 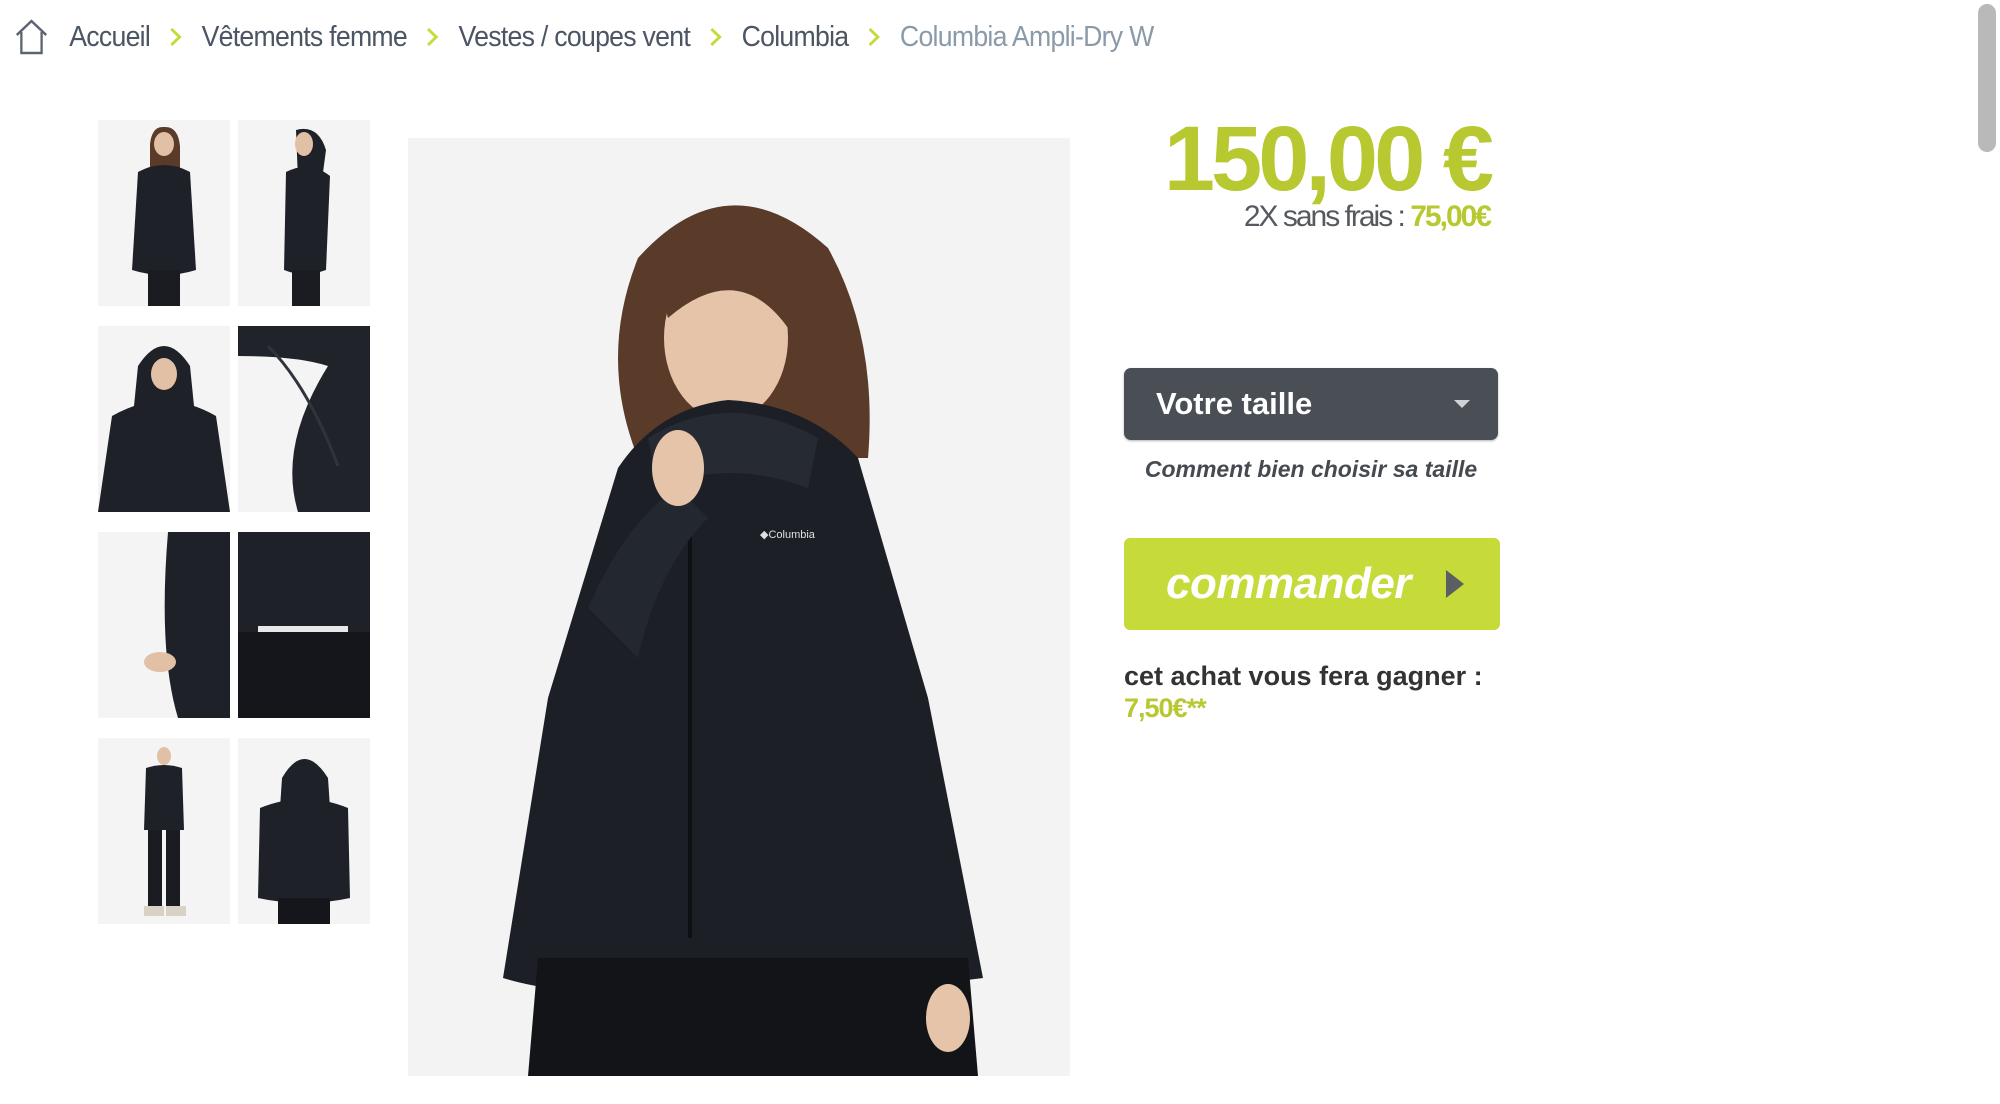 I want to click on reward-amount: 7,50€**, so click(x=1165, y=708).